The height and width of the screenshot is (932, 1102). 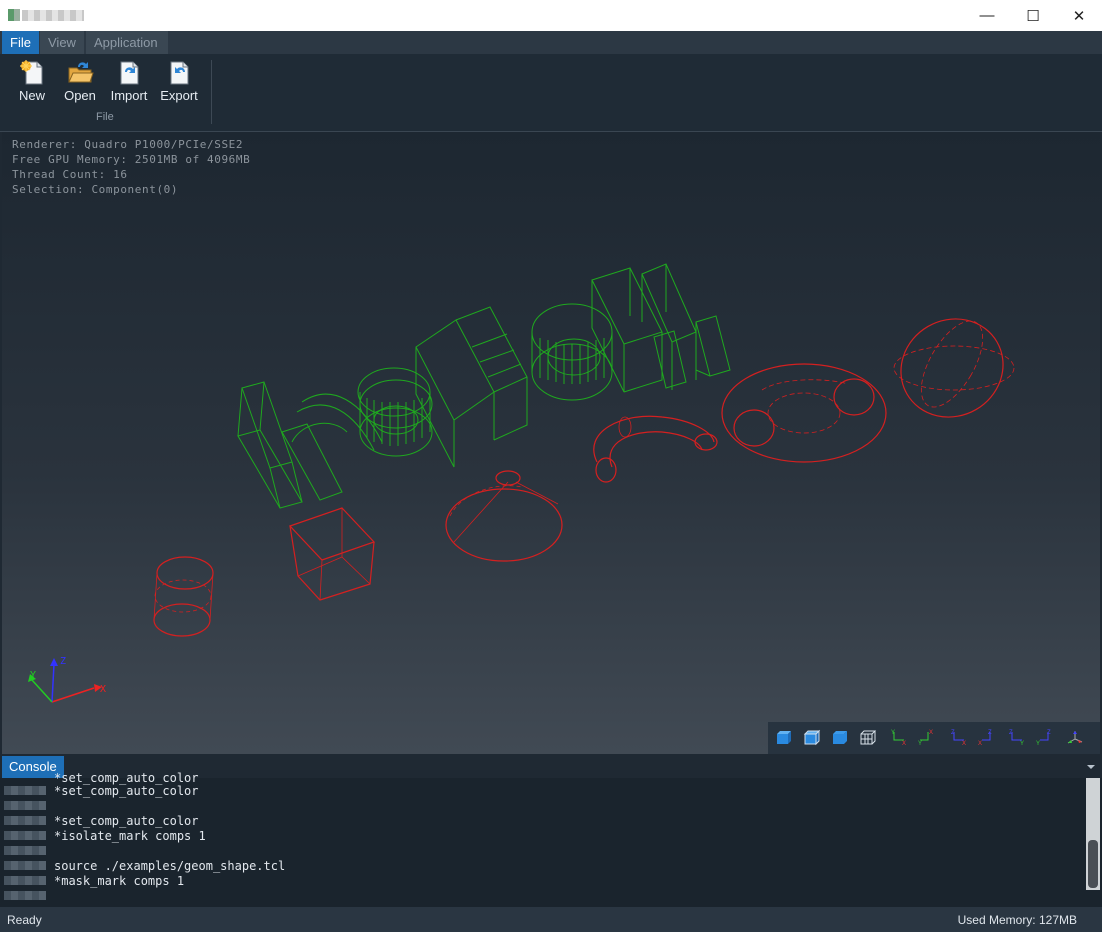 I want to click on export-button: Export, so click(x=179, y=80).